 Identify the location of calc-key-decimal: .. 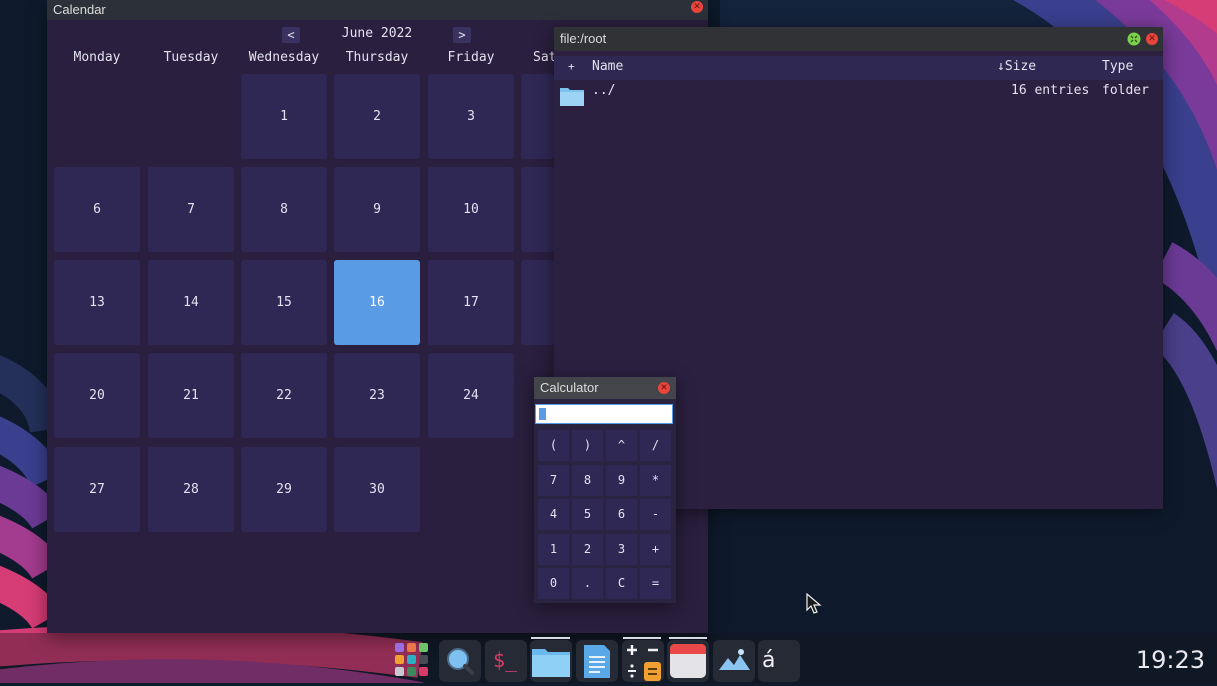
(587, 583).